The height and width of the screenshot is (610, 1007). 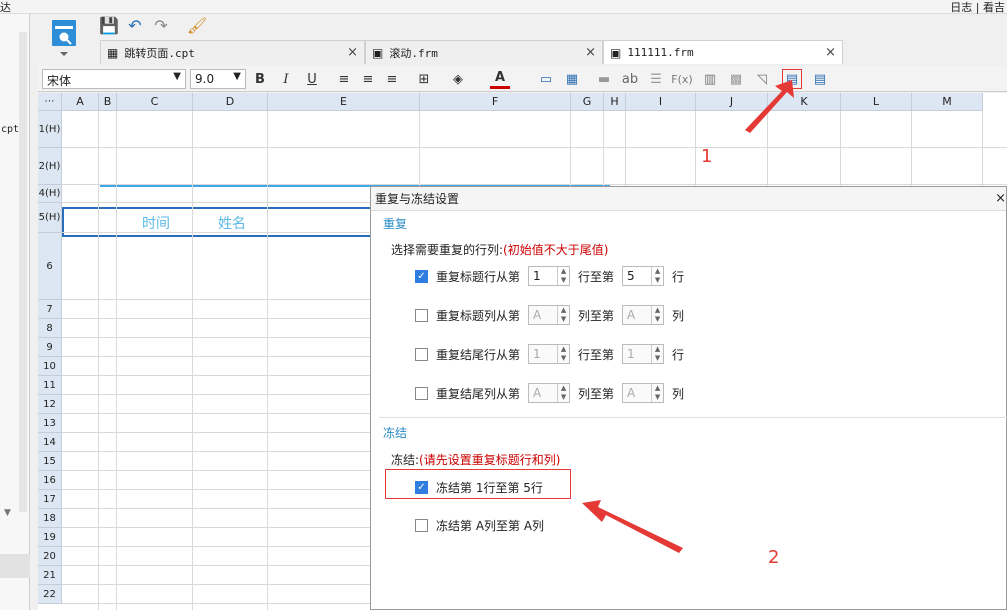 I want to click on undo-icon: ↶, so click(x=135, y=25).